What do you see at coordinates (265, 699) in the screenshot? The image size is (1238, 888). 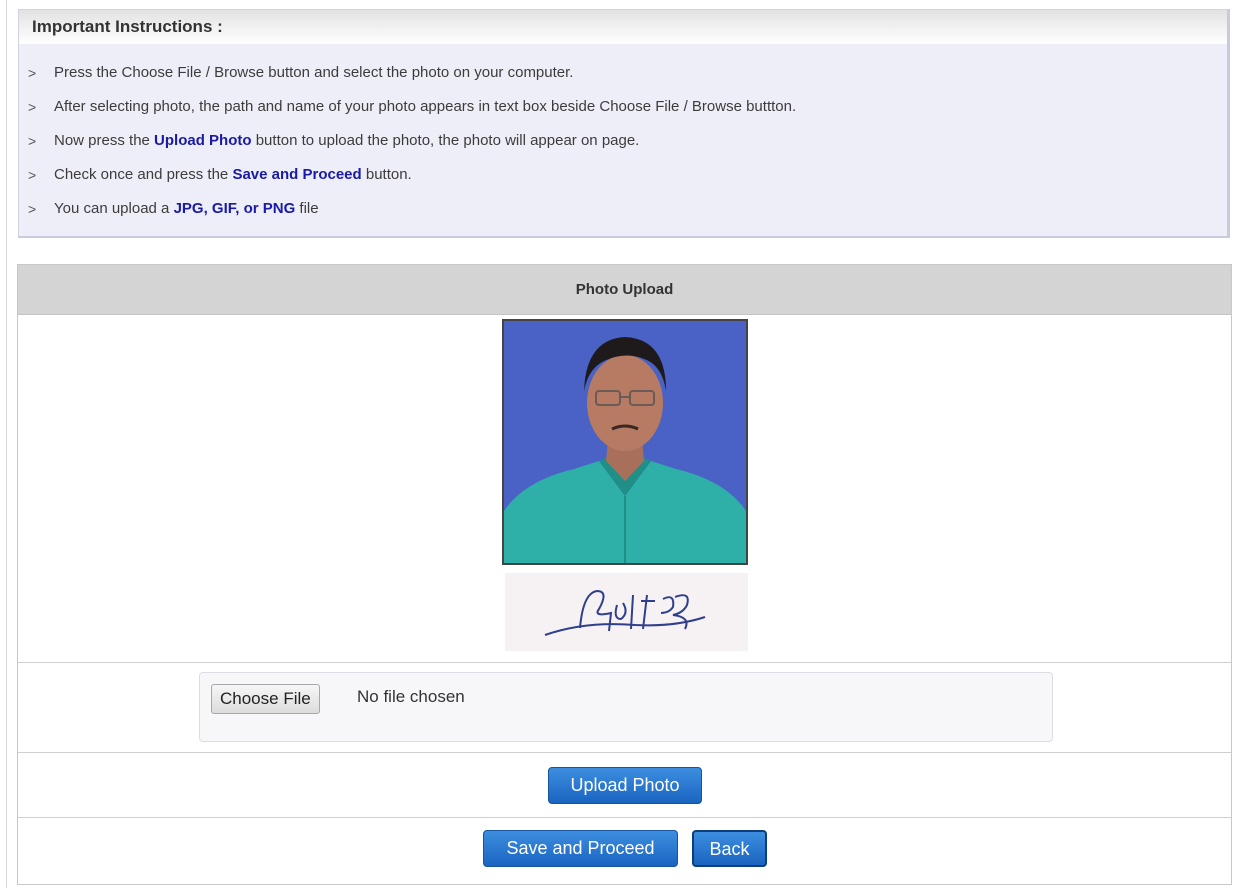 I see `choose-file-button: Choose File` at bounding box center [265, 699].